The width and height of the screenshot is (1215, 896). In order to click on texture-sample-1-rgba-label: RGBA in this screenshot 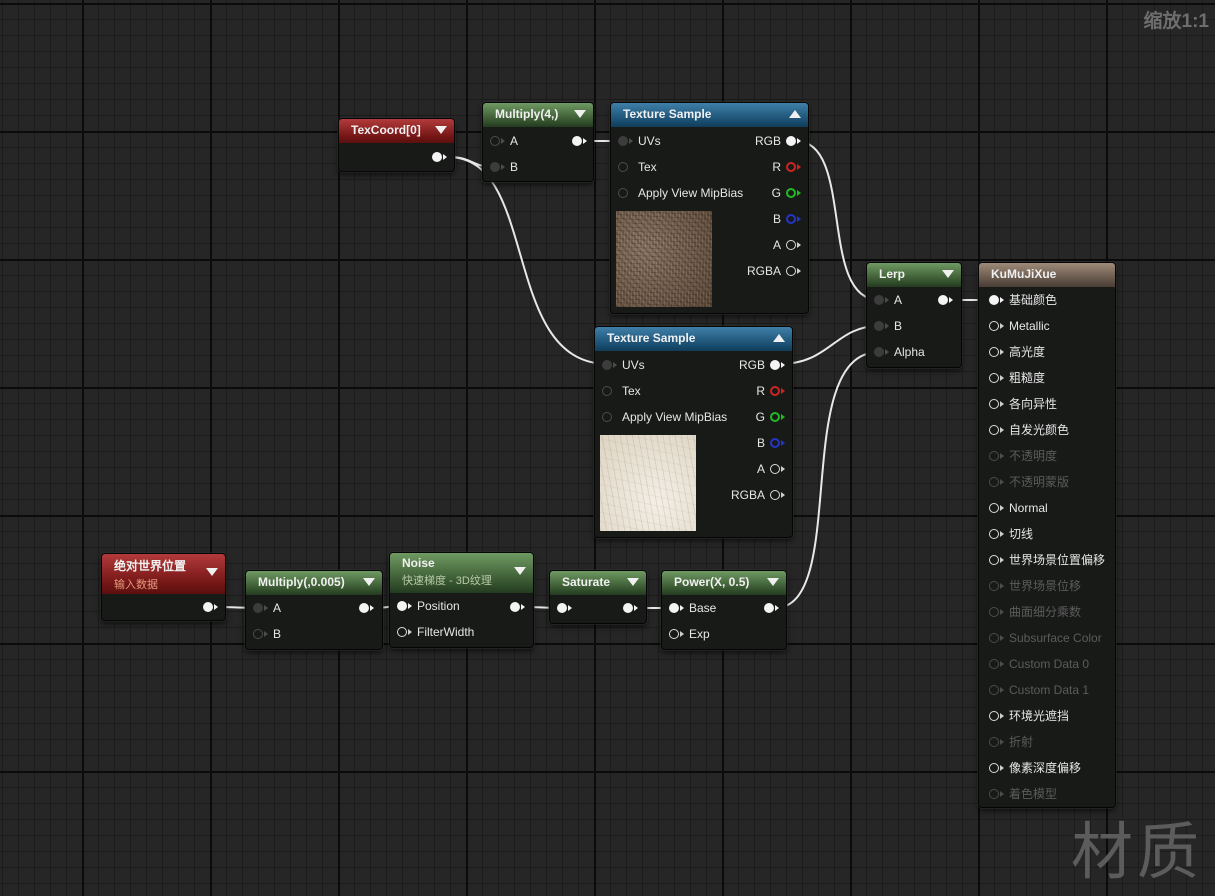, I will do `click(763, 271)`.